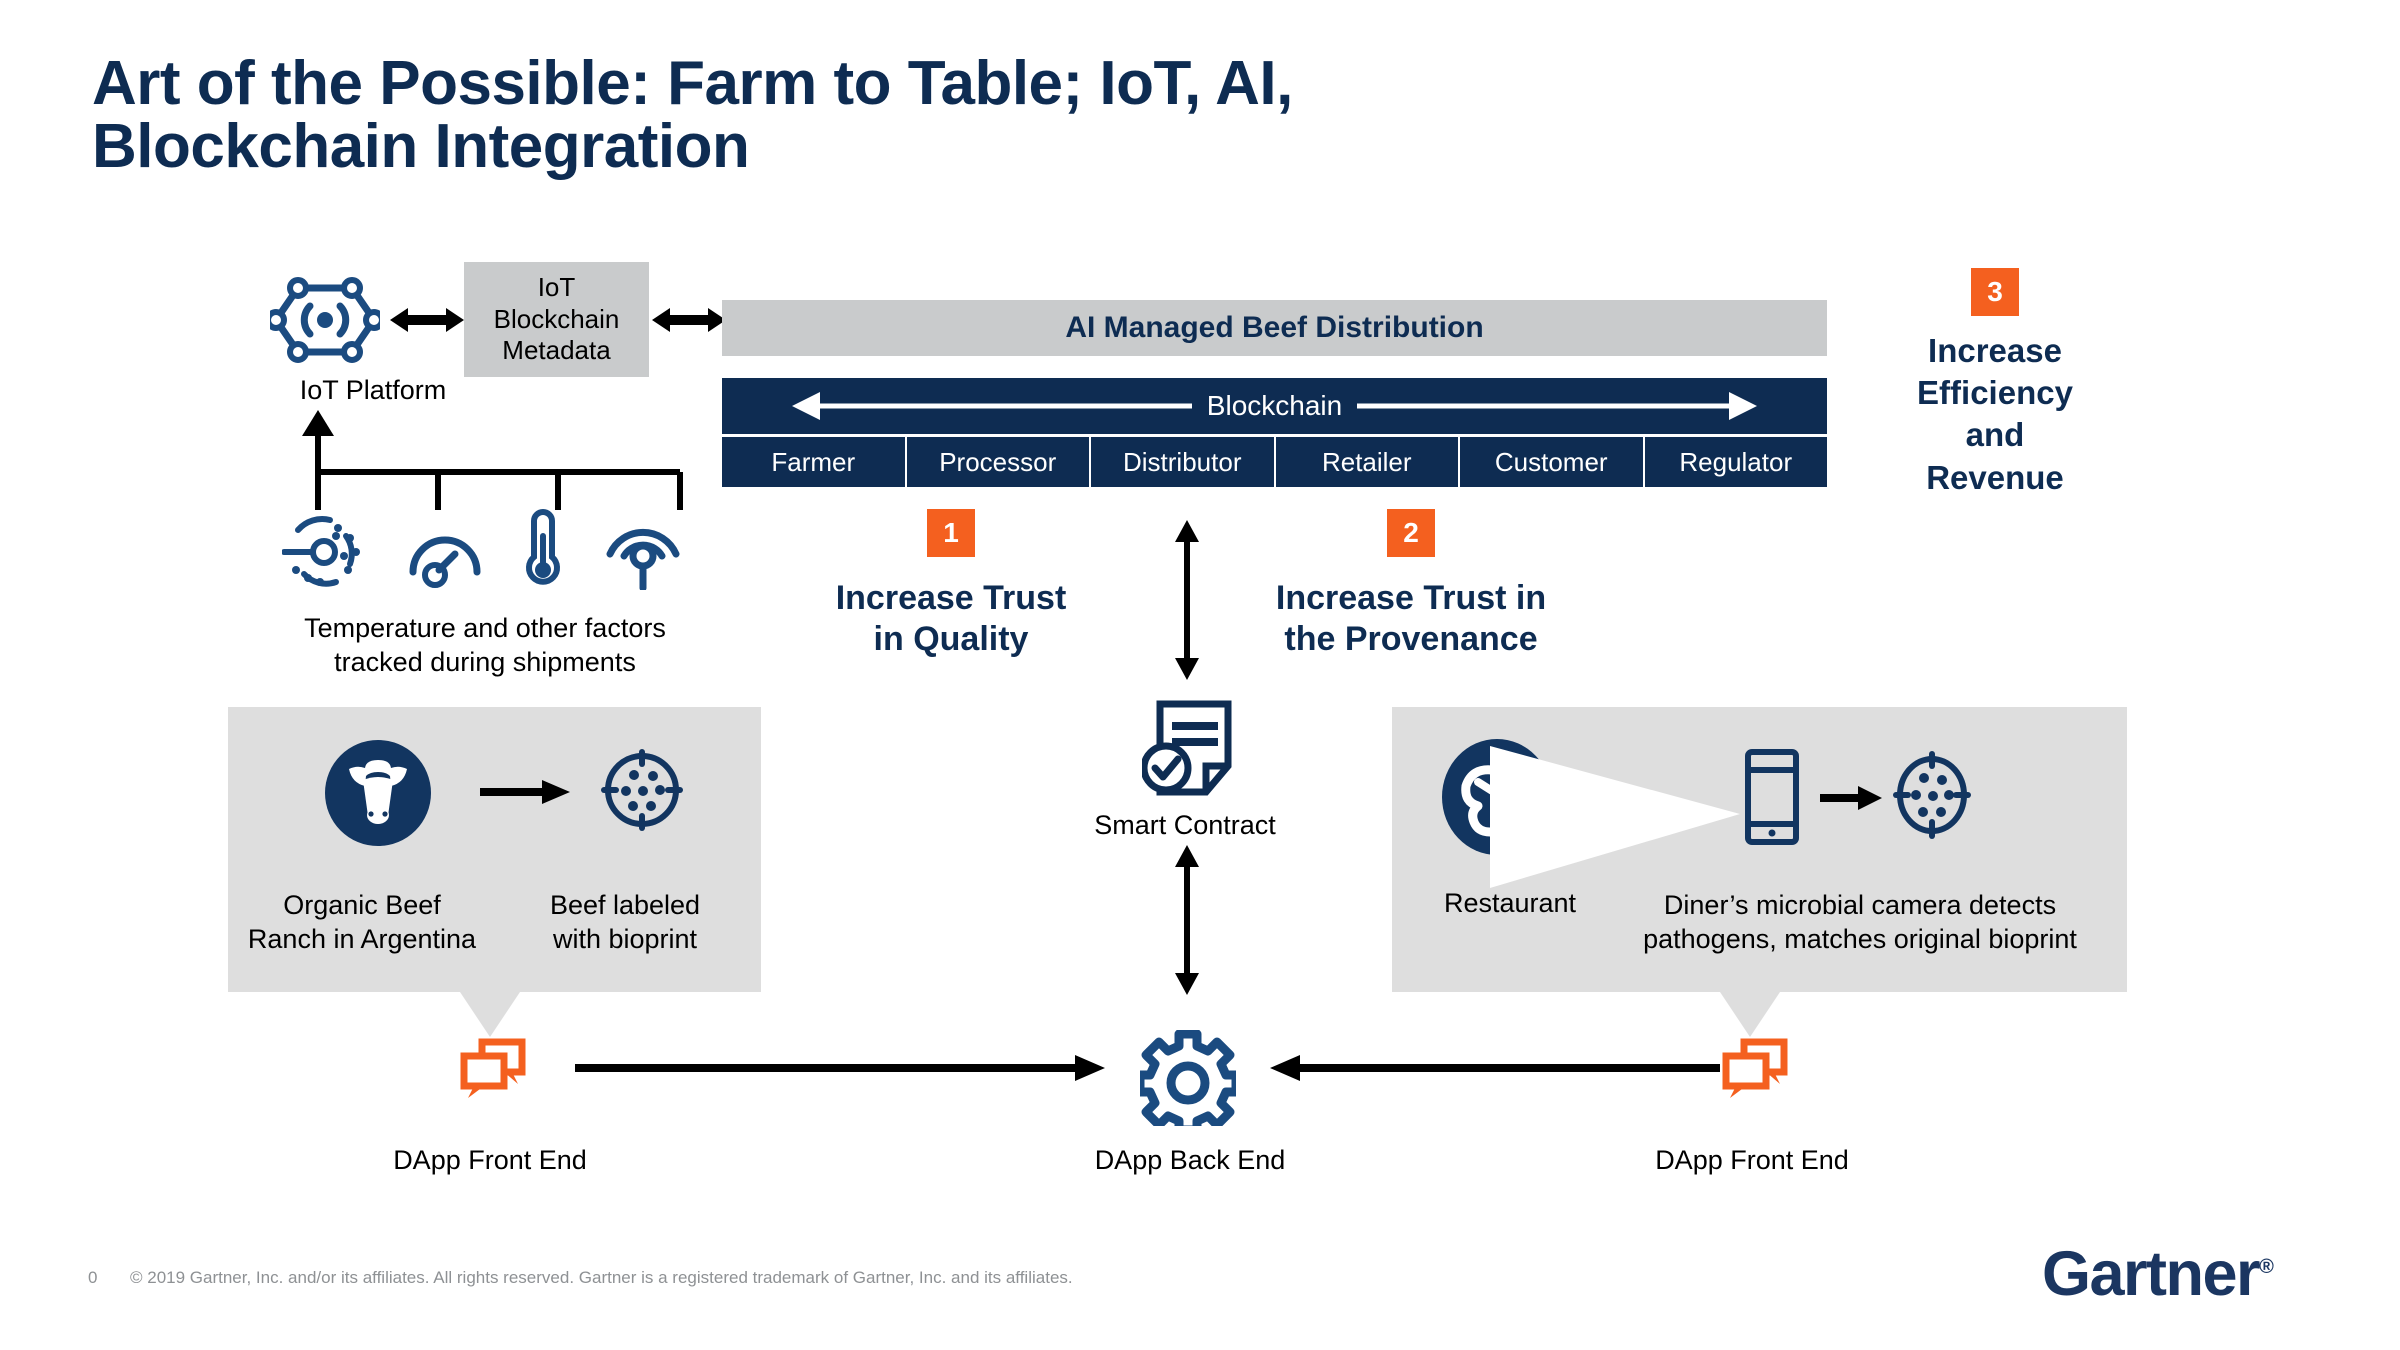  What do you see at coordinates (1995, 393) in the screenshot?
I see `callout-3-line2: Efficiency` at bounding box center [1995, 393].